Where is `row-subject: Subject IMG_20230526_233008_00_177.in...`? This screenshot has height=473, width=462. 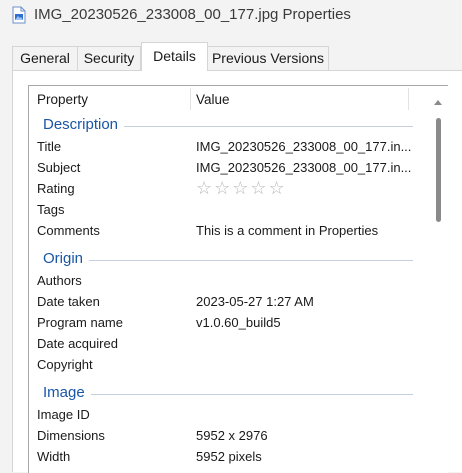 row-subject: Subject IMG_20230526_233008_00_177.in... is located at coordinates (227, 167).